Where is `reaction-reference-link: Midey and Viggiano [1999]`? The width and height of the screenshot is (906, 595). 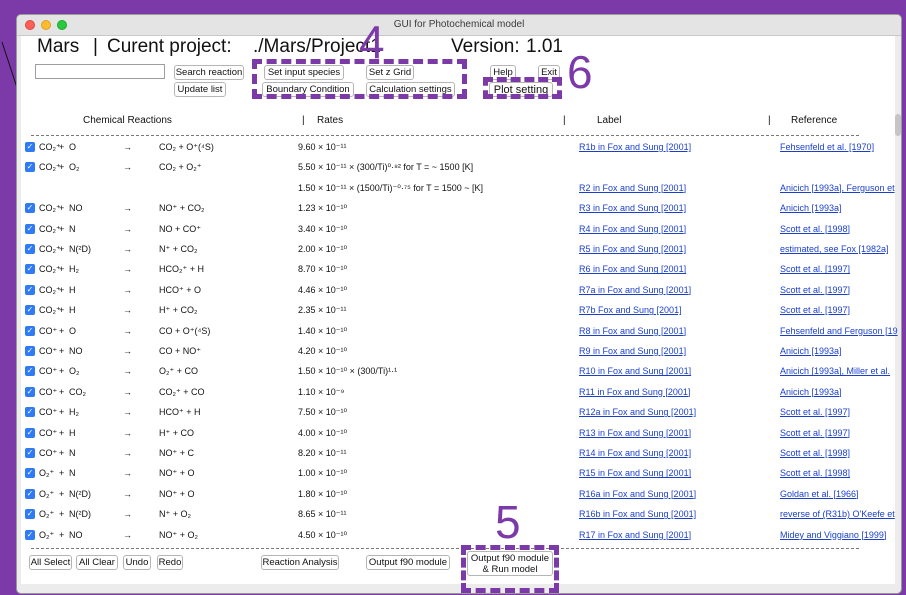
reaction-reference-link: Midey and Viggiano [1999] is located at coordinates (833, 535).